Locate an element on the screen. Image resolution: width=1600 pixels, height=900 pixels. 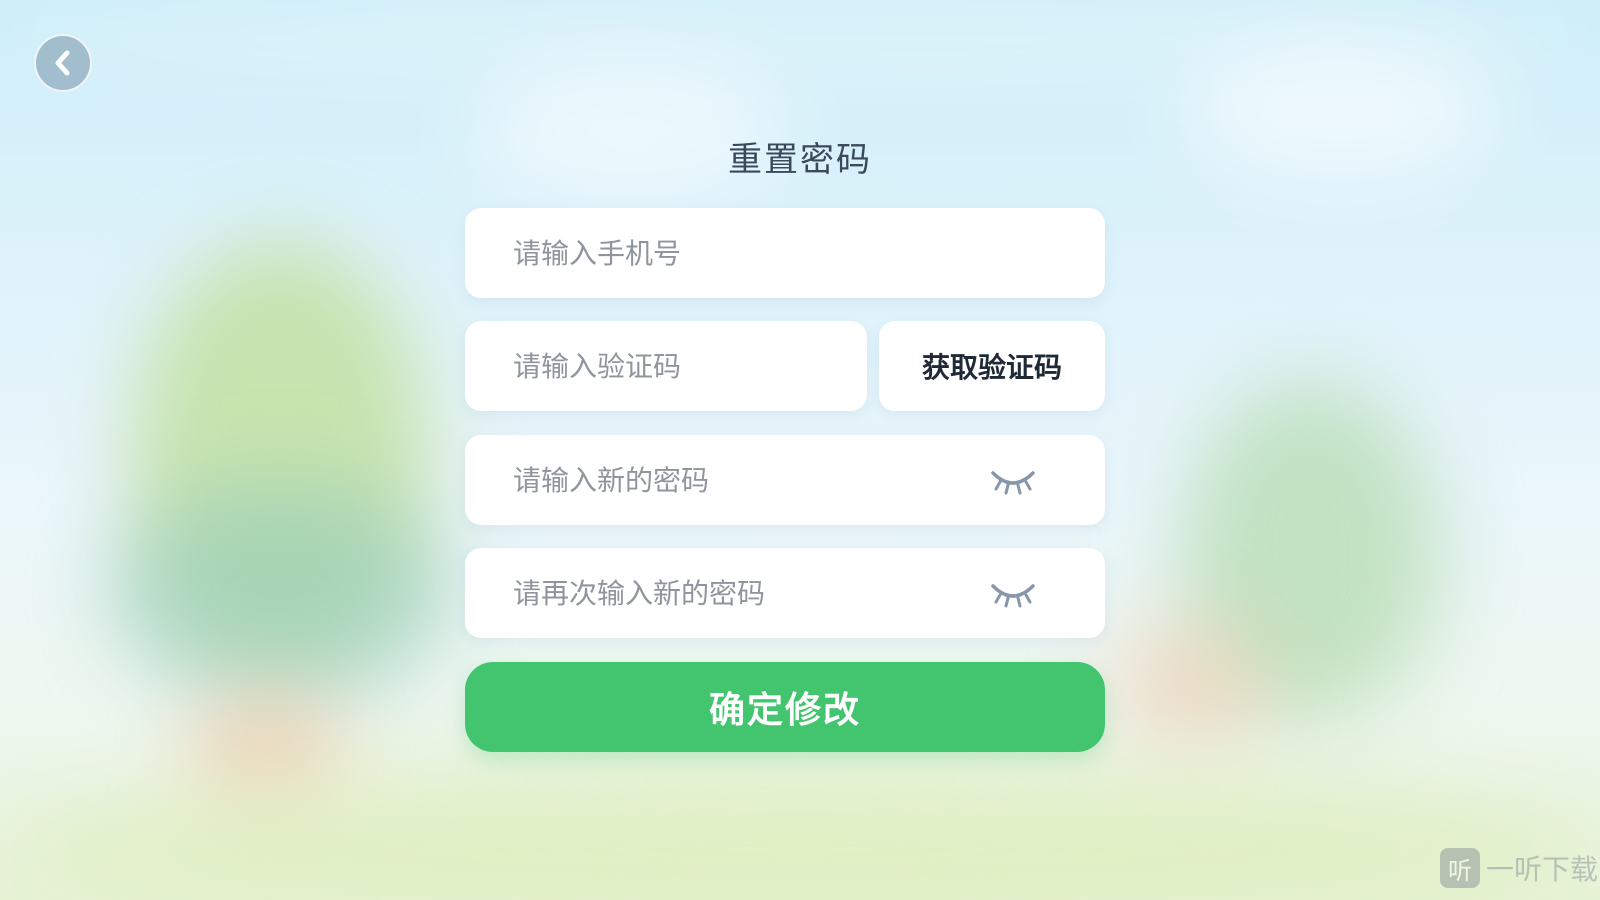
back-button is located at coordinates (63, 63).